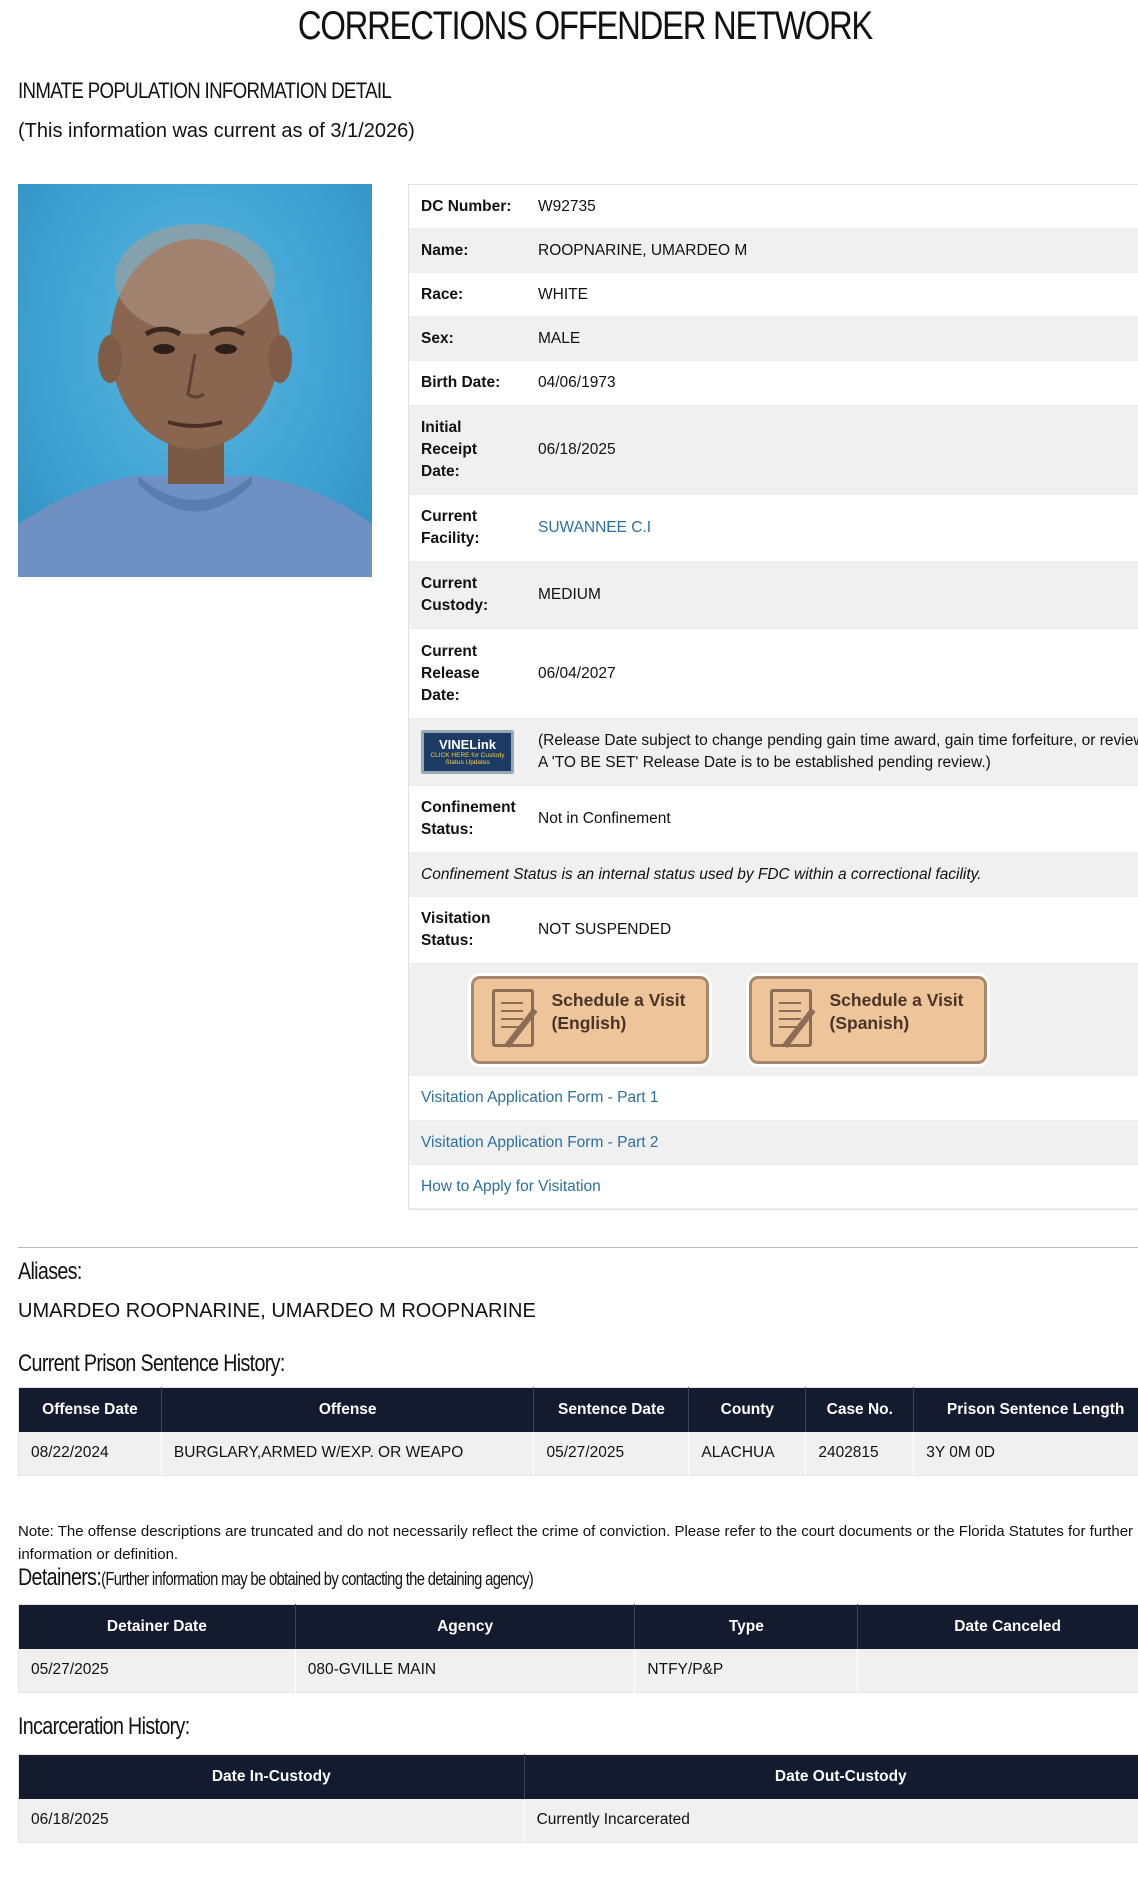 The height and width of the screenshot is (1887, 1138). What do you see at coordinates (773, 819) in the screenshot?
I see `row-confinement: Confinement Status: Not in Confinement` at bounding box center [773, 819].